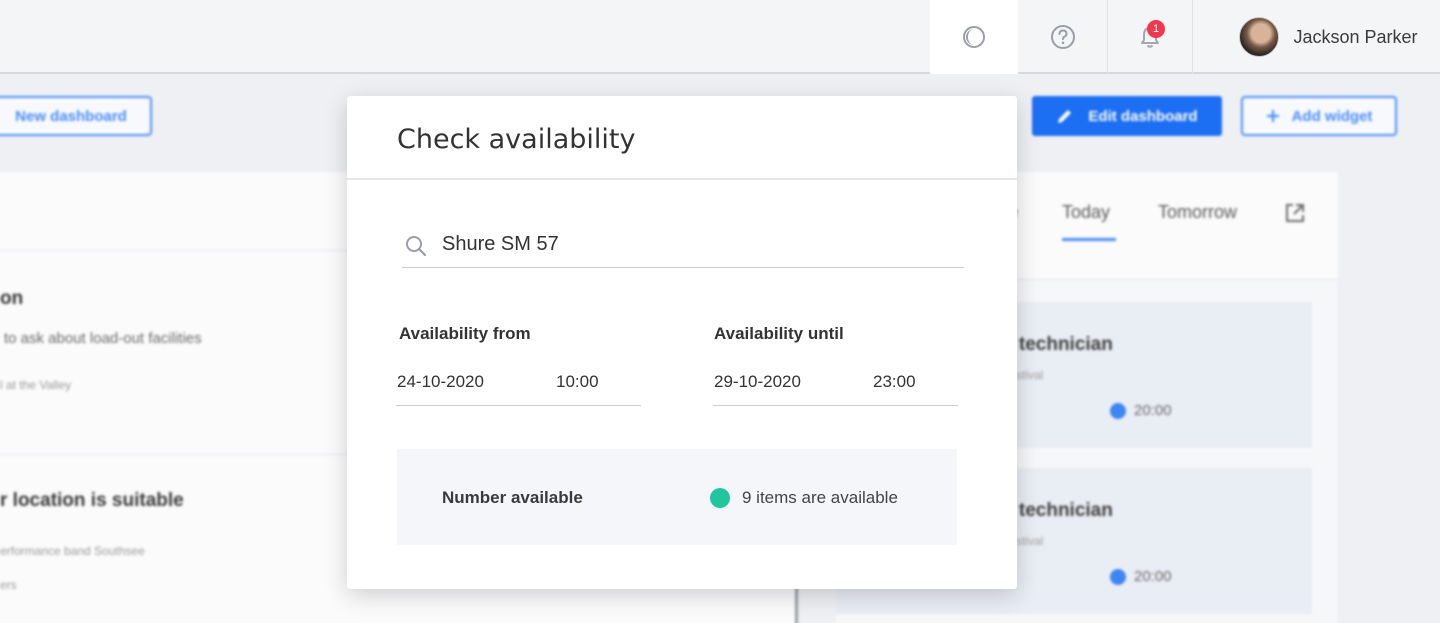 This screenshot has width=1440, height=623. I want to click on number-available-label: Number available, so click(512, 497).